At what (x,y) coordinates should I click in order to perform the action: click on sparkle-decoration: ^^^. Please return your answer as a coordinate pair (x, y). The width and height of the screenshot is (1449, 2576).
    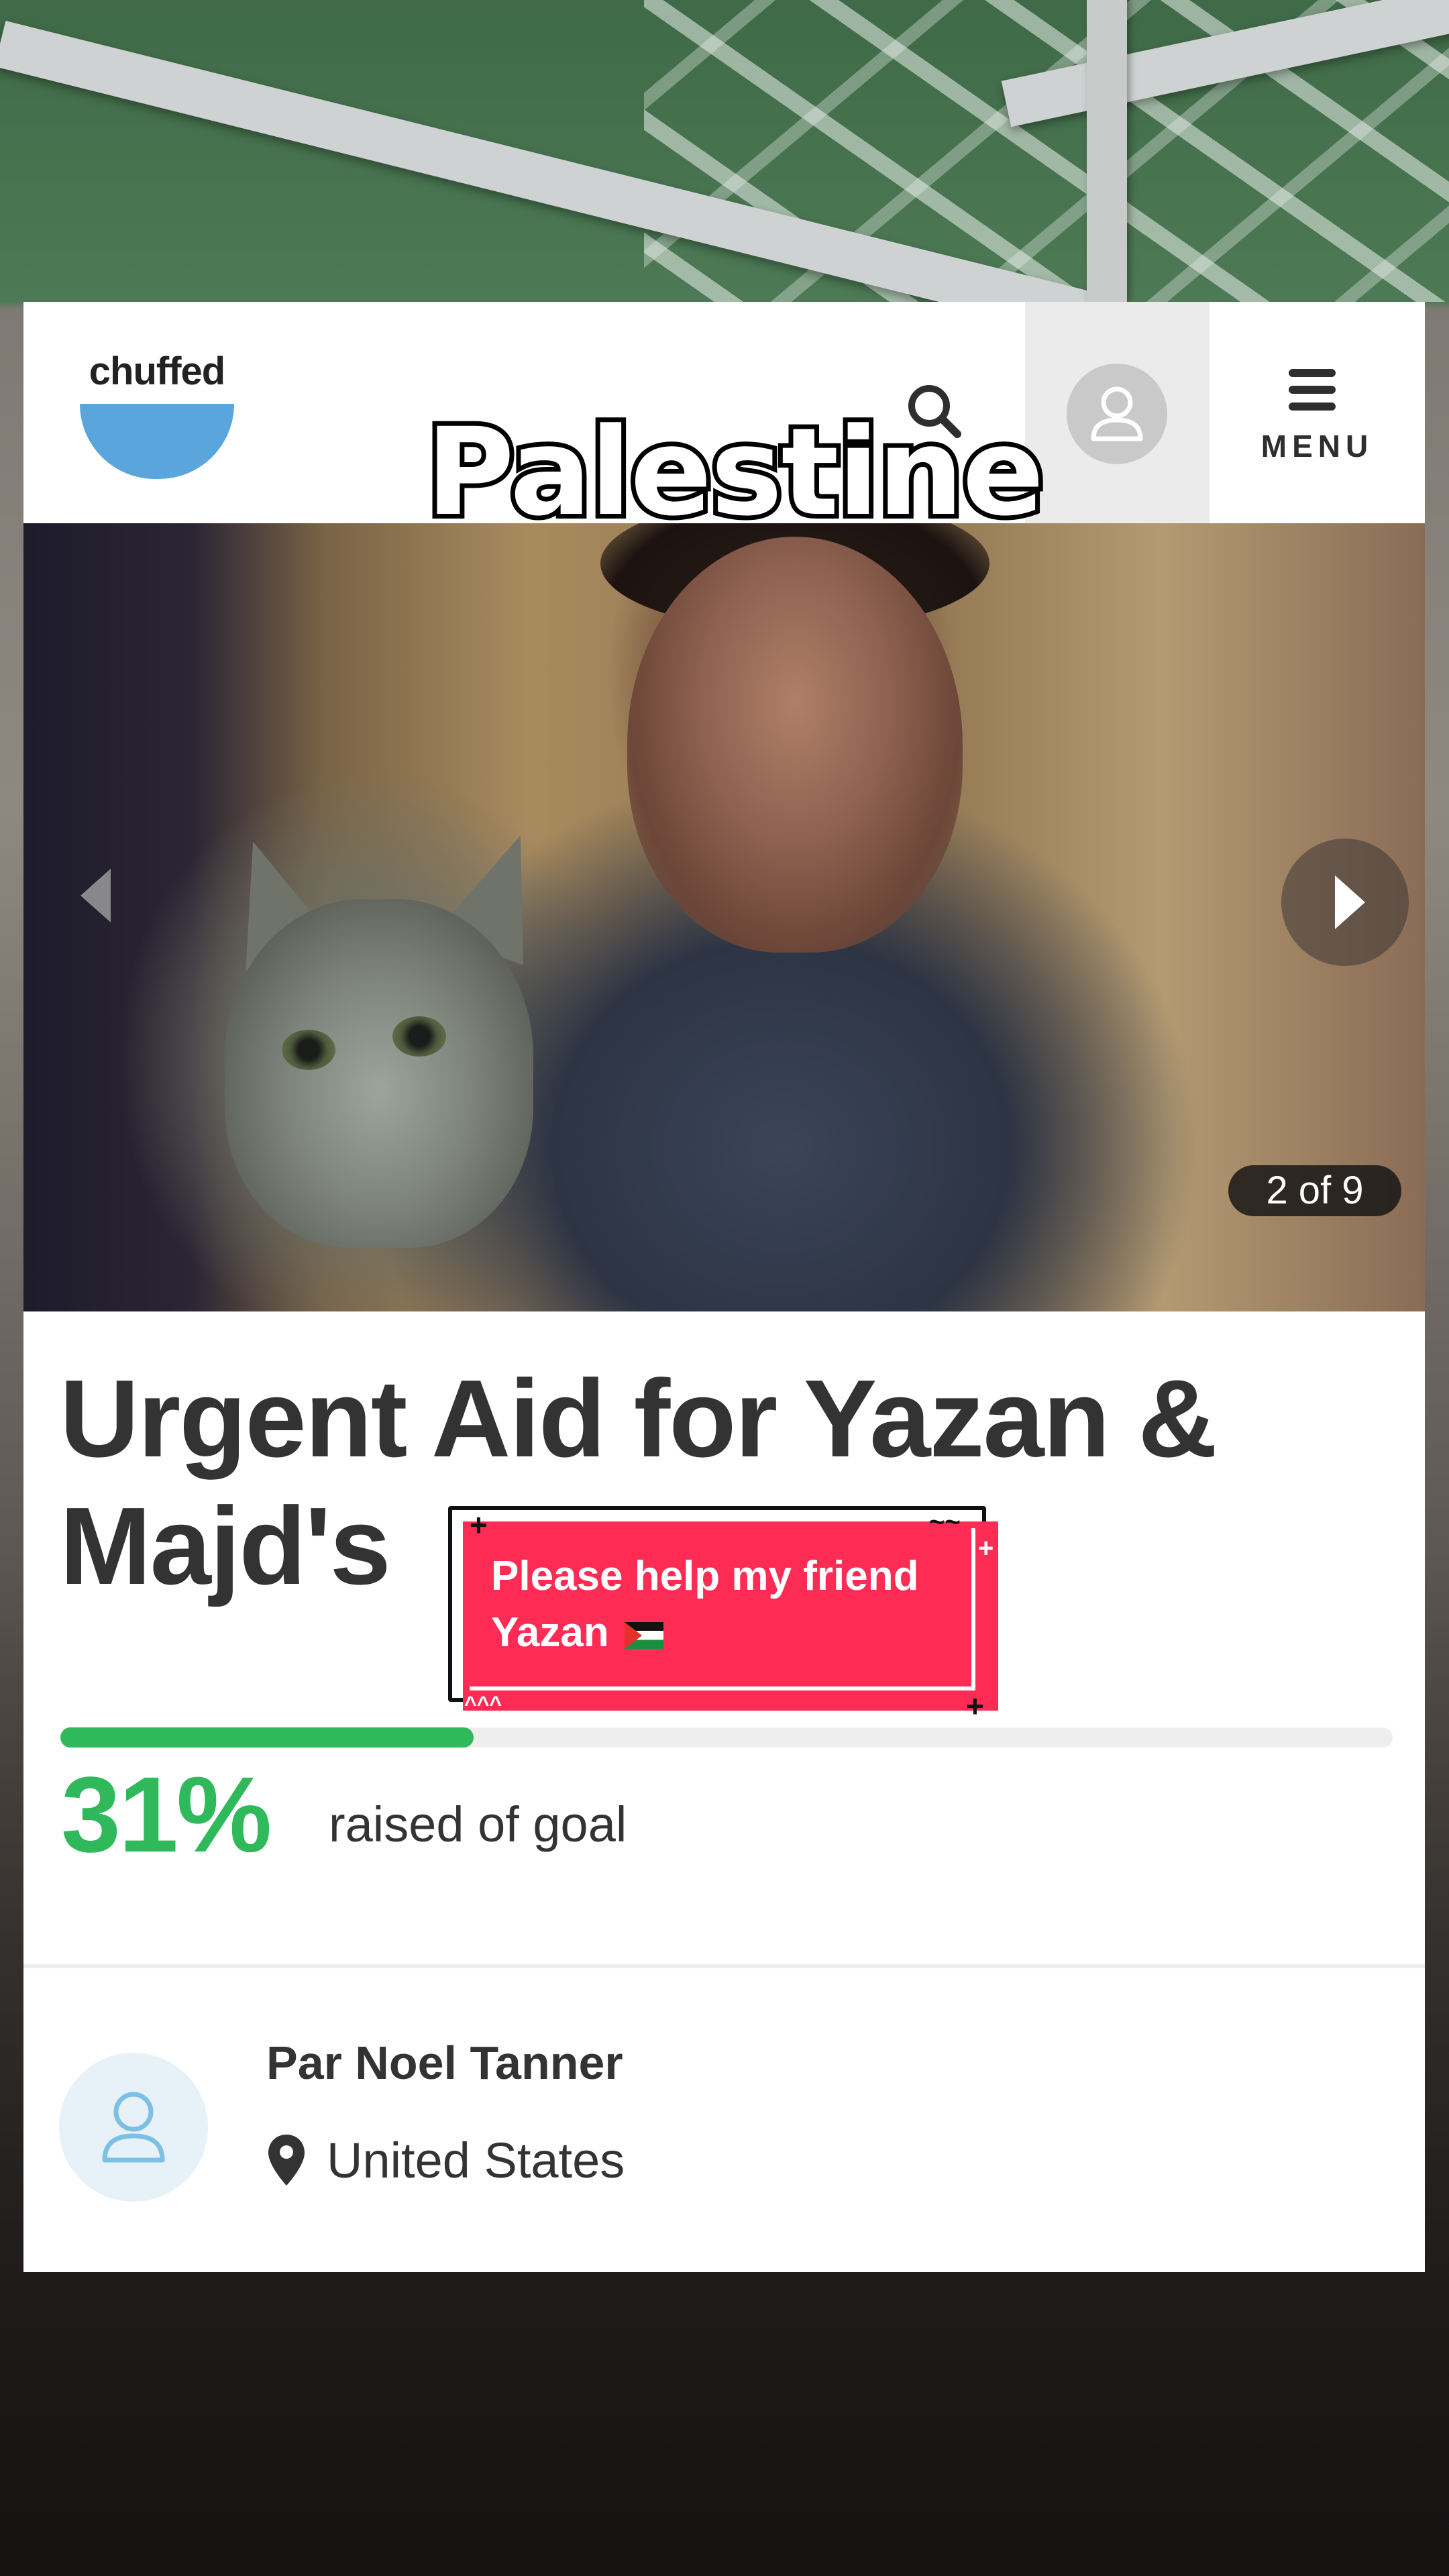
    Looking at the image, I should click on (483, 1704).